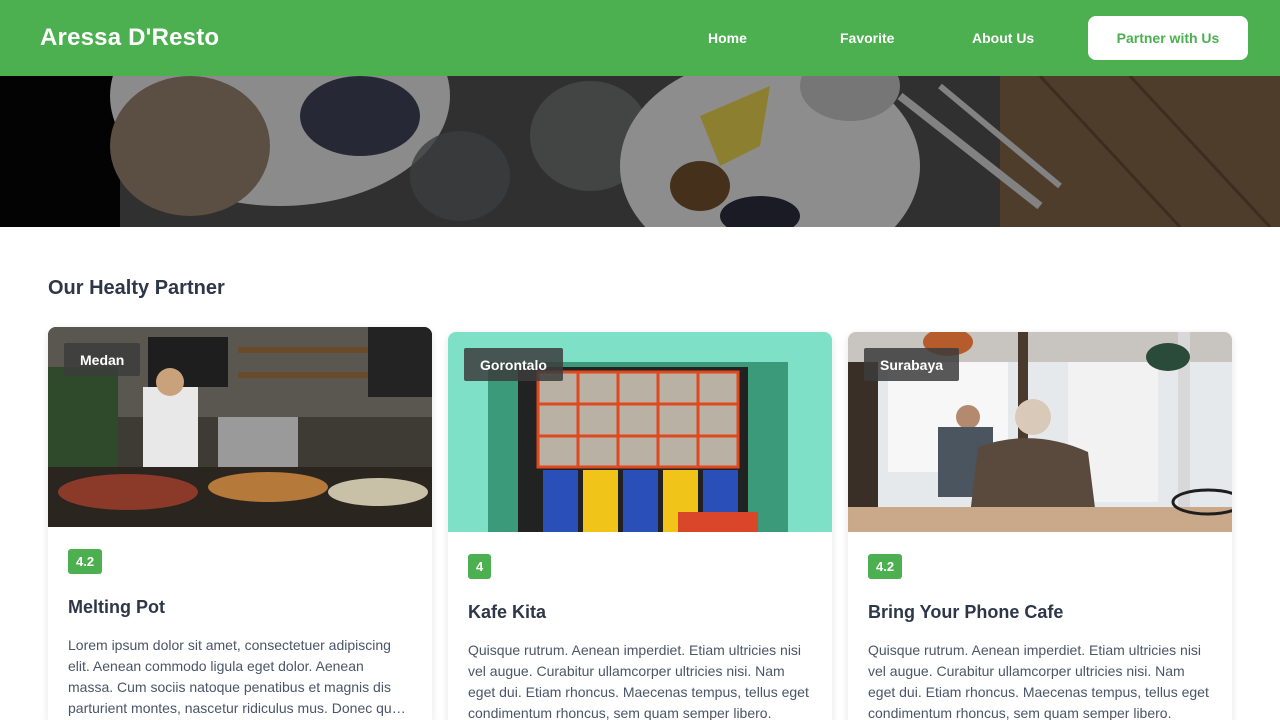  What do you see at coordinates (640, 432) in the screenshot?
I see `restaurant-image: Gorontalo` at bounding box center [640, 432].